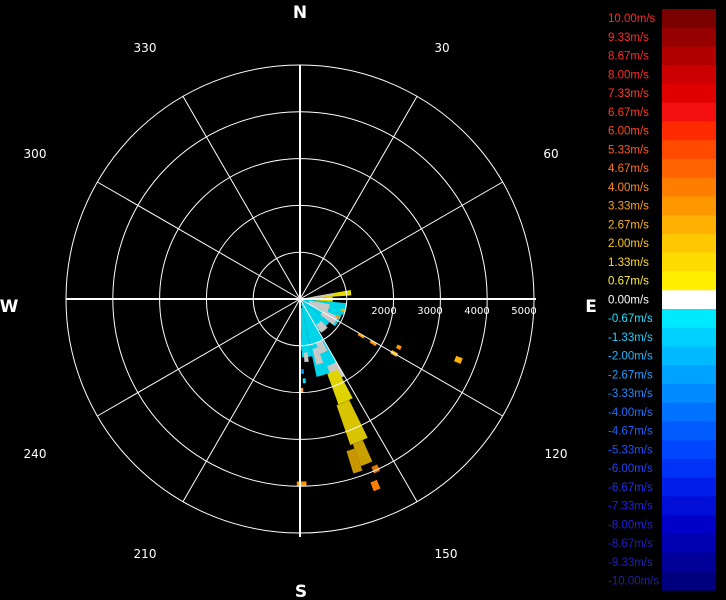  What do you see at coordinates (628, 225) in the screenshot?
I see `legend-label: 2.67m/s` at bounding box center [628, 225].